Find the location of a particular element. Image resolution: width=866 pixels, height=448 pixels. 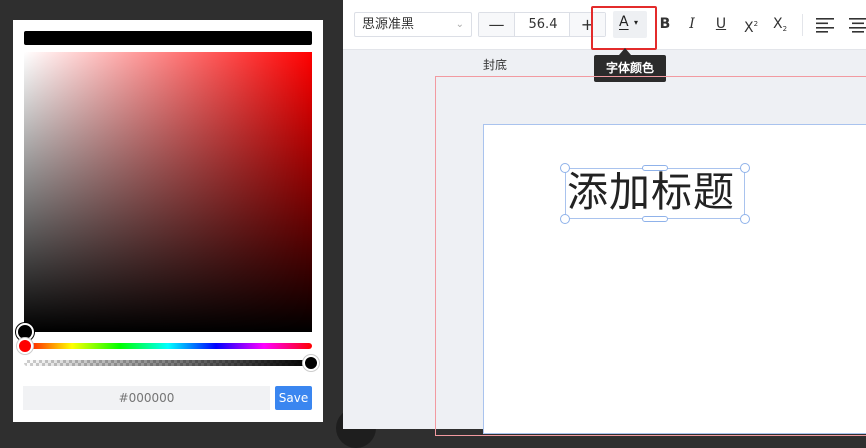

subscript-base: X is located at coordinates (777, 24).